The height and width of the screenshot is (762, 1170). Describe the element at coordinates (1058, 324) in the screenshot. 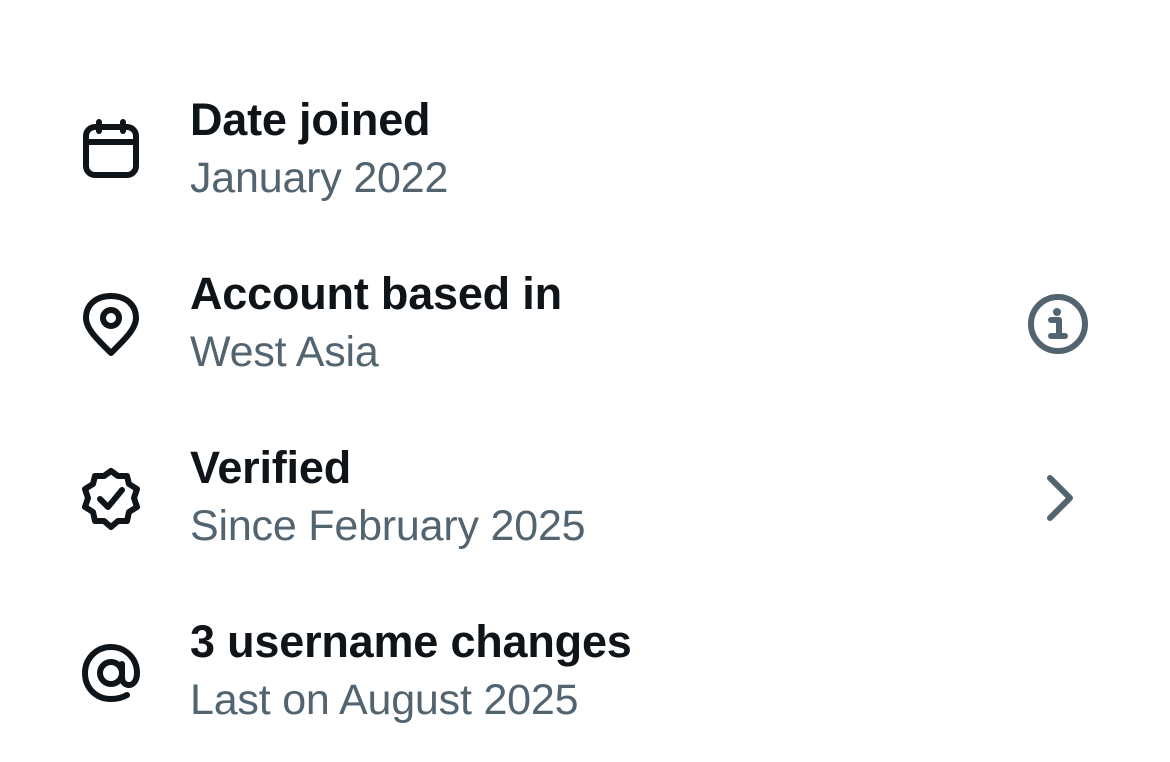

I see `info-icon` at that location.